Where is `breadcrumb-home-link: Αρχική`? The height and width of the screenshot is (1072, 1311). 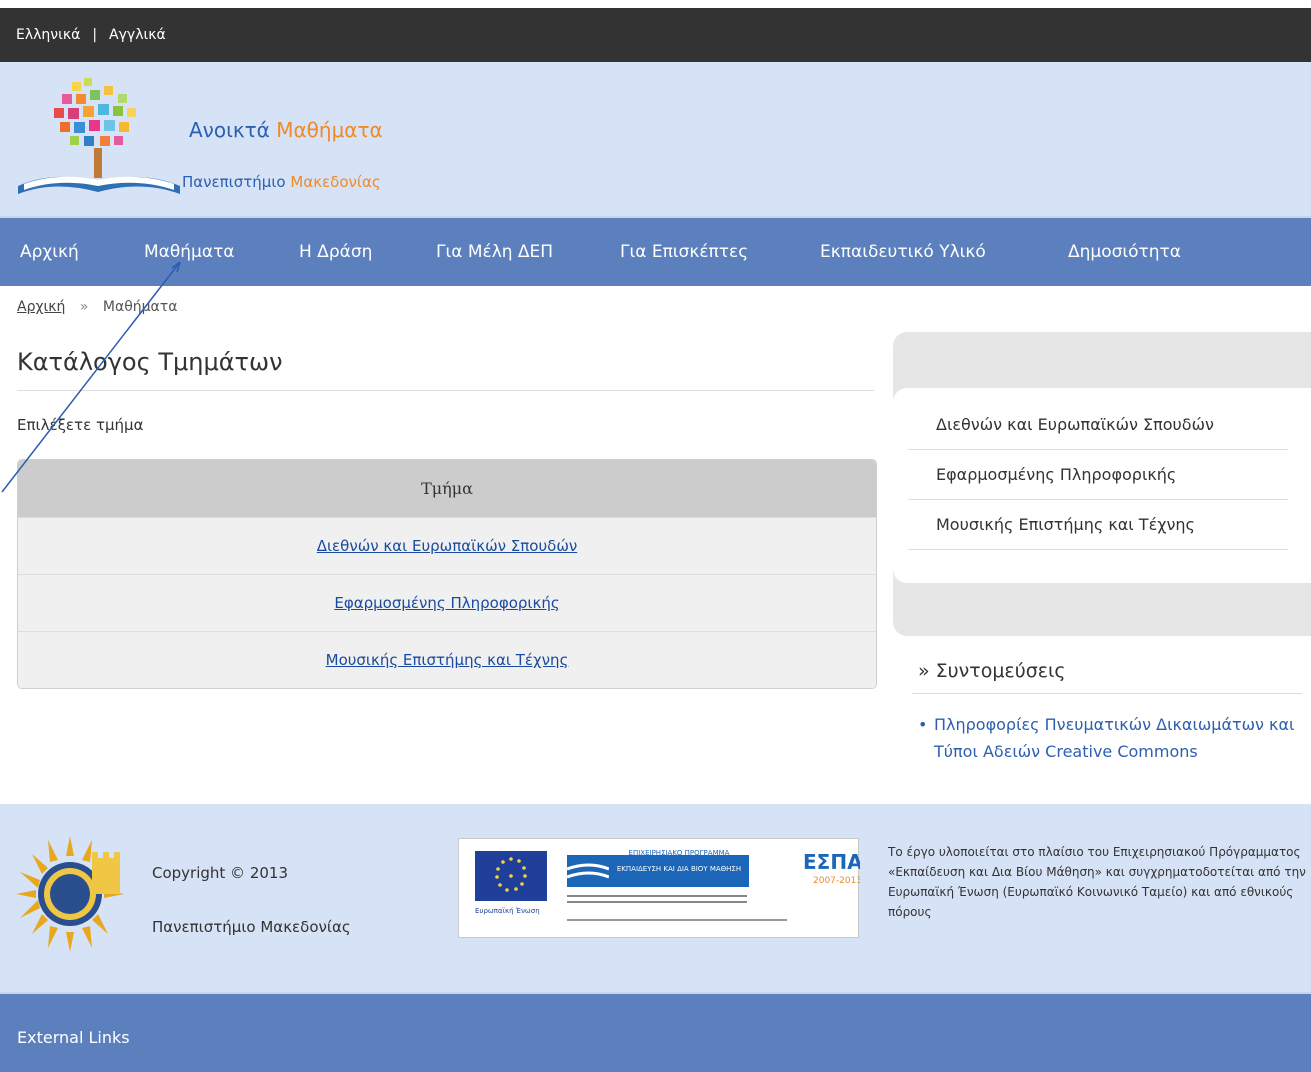
breadcrumb-home-link: Αρχική is located at coordinates (41, 307).